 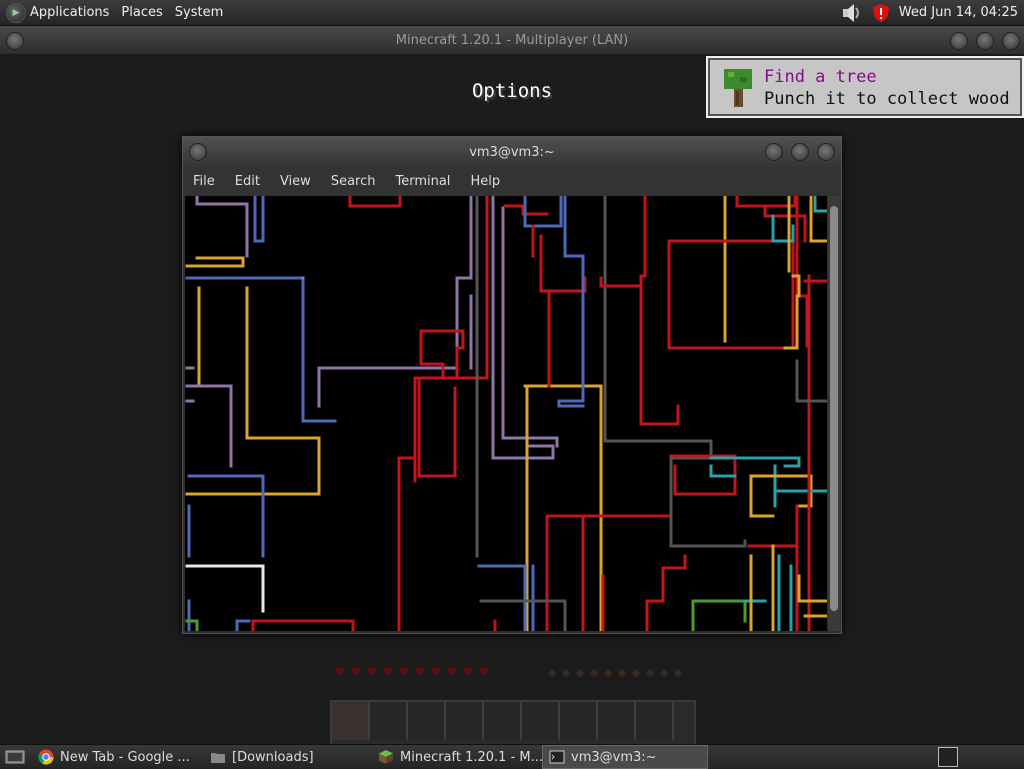 I want to click on tree-icon, so click(x=738, y=88).